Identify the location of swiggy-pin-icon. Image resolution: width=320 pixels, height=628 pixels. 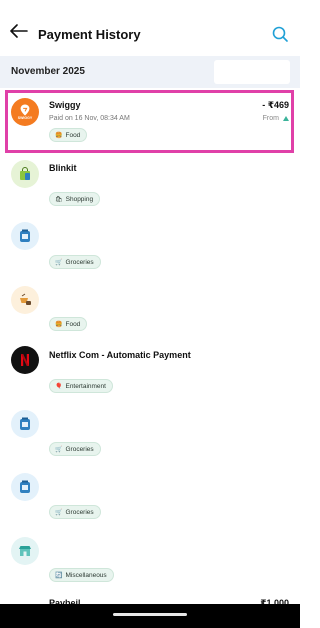
(25, 110).